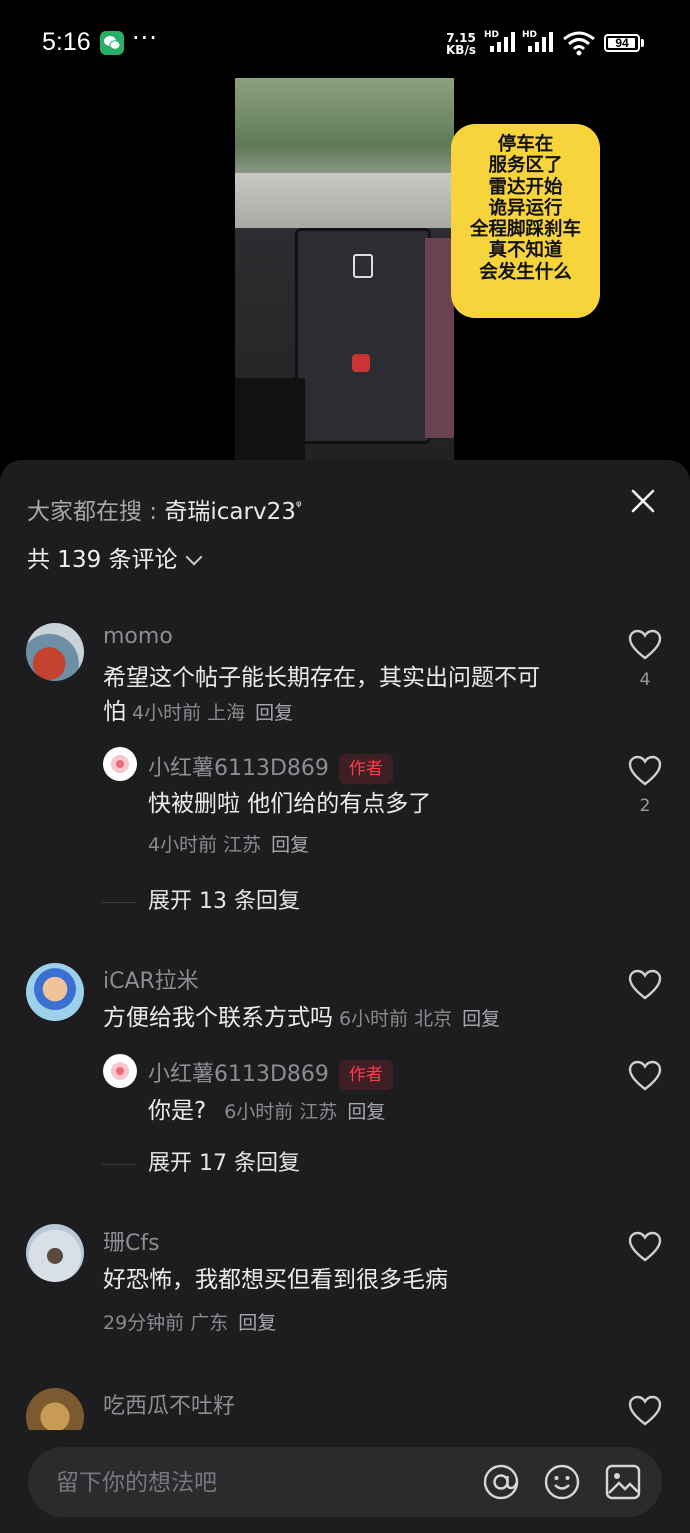 The image size is (690, 1533). Describe the element at coordinates (344, 269) in the screenshot. I see `video-thumbnail` at that location.